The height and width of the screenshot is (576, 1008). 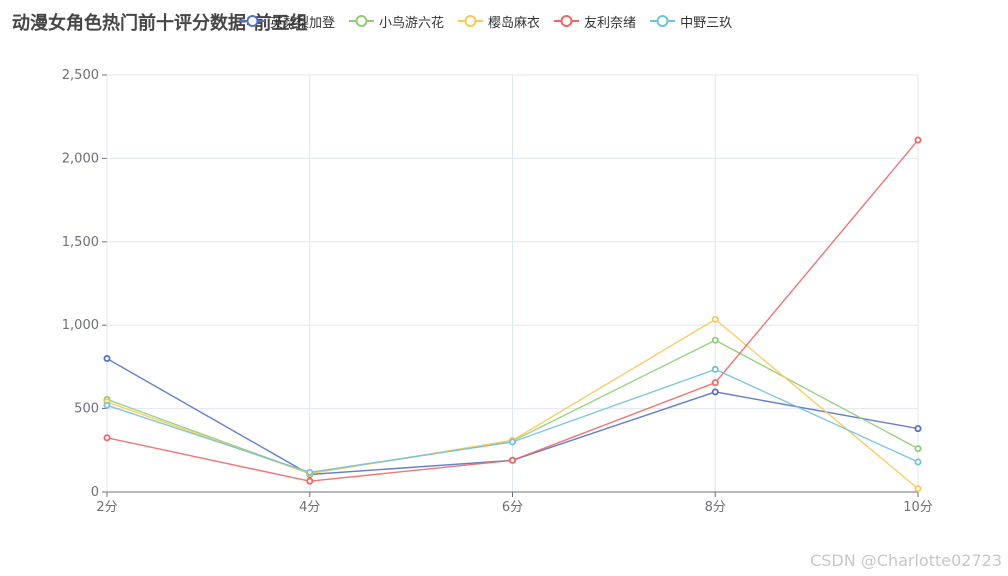 What do you see at coordinates (80, 242) in the screenshot?
I see `y-tick-label: 1,500` at bounding box center [80, 242].